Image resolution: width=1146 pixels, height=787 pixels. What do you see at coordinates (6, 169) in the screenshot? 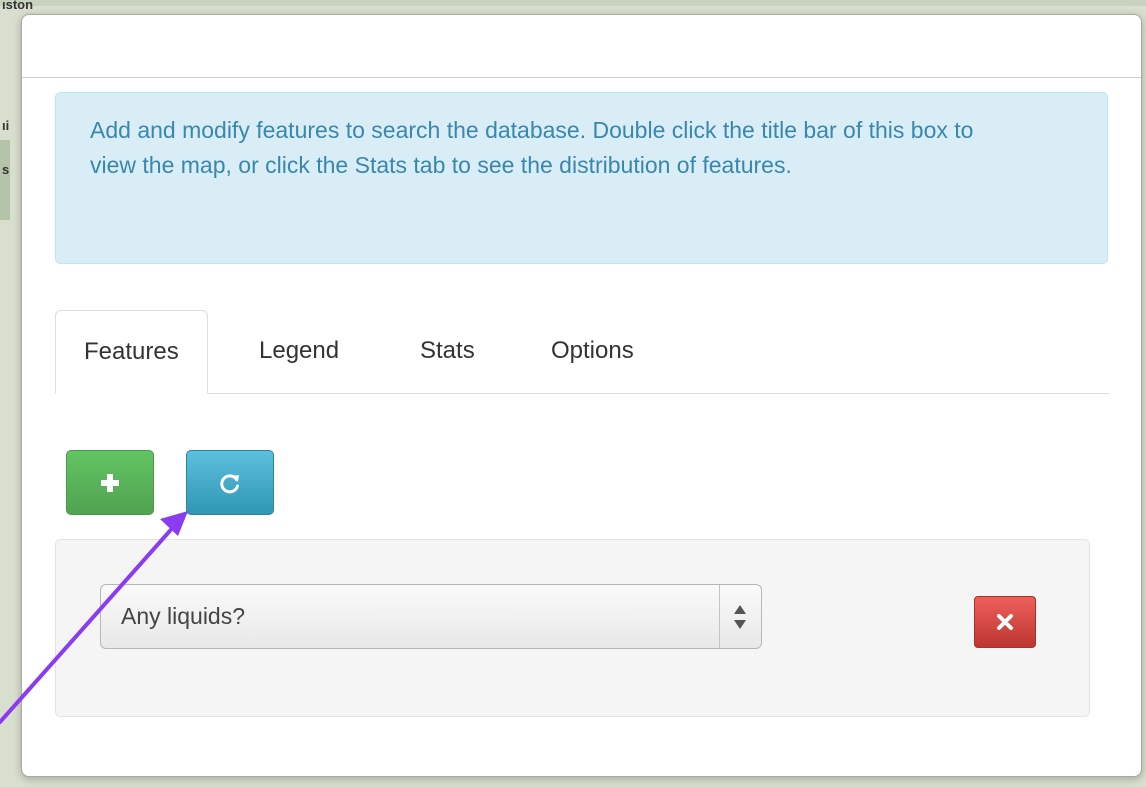
I see `map-label-3: s` at bounding box center [6, 169].